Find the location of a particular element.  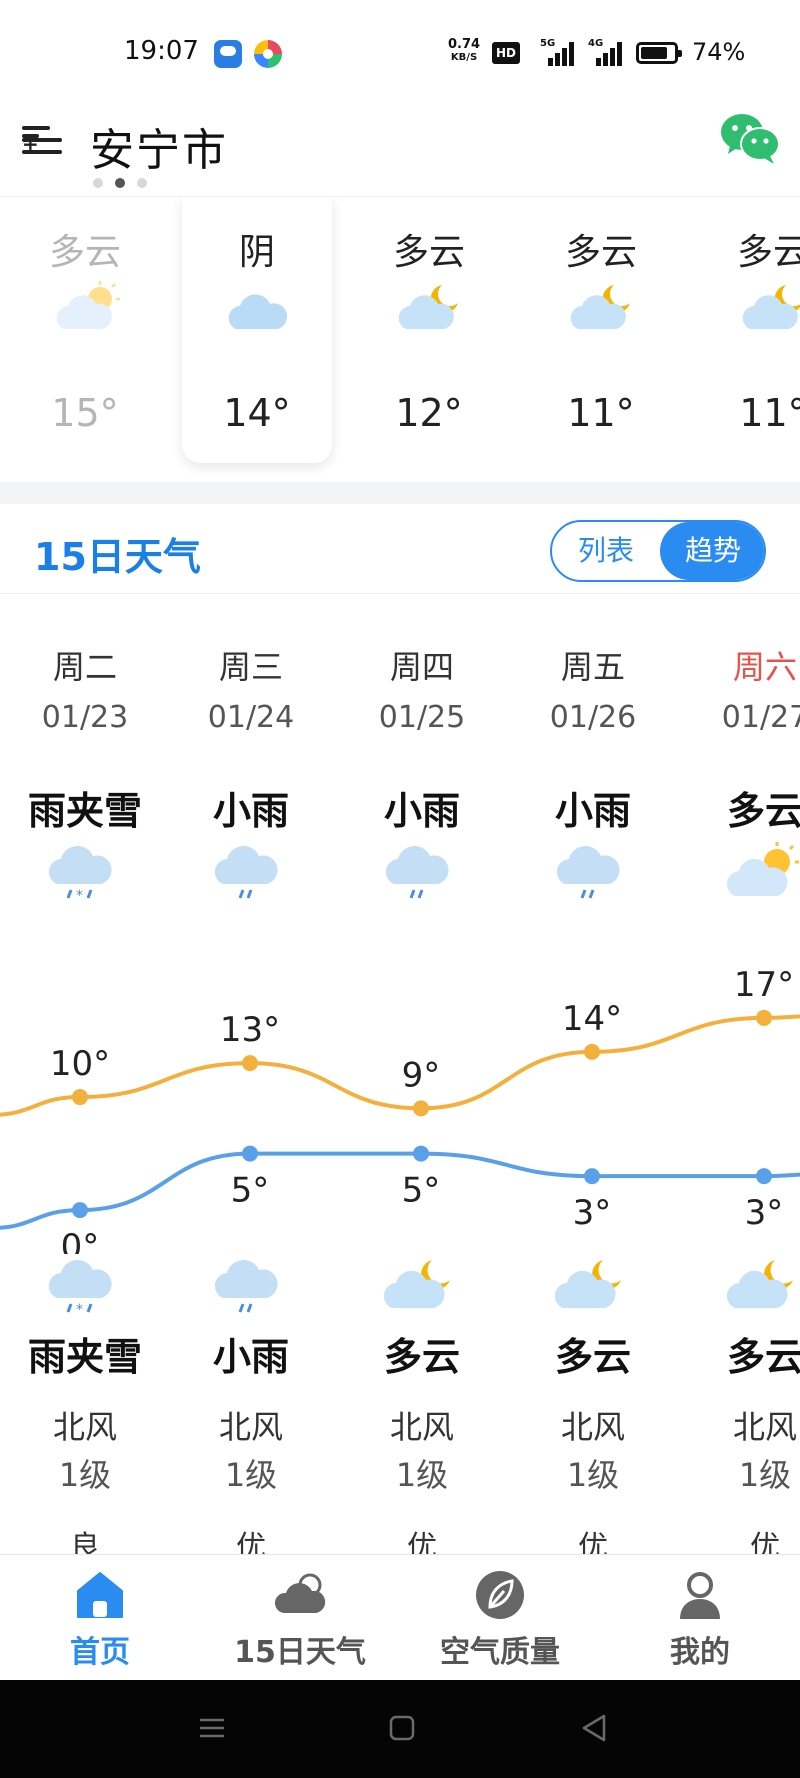

status-time: 19:07 is located at coordinates (161, 51).